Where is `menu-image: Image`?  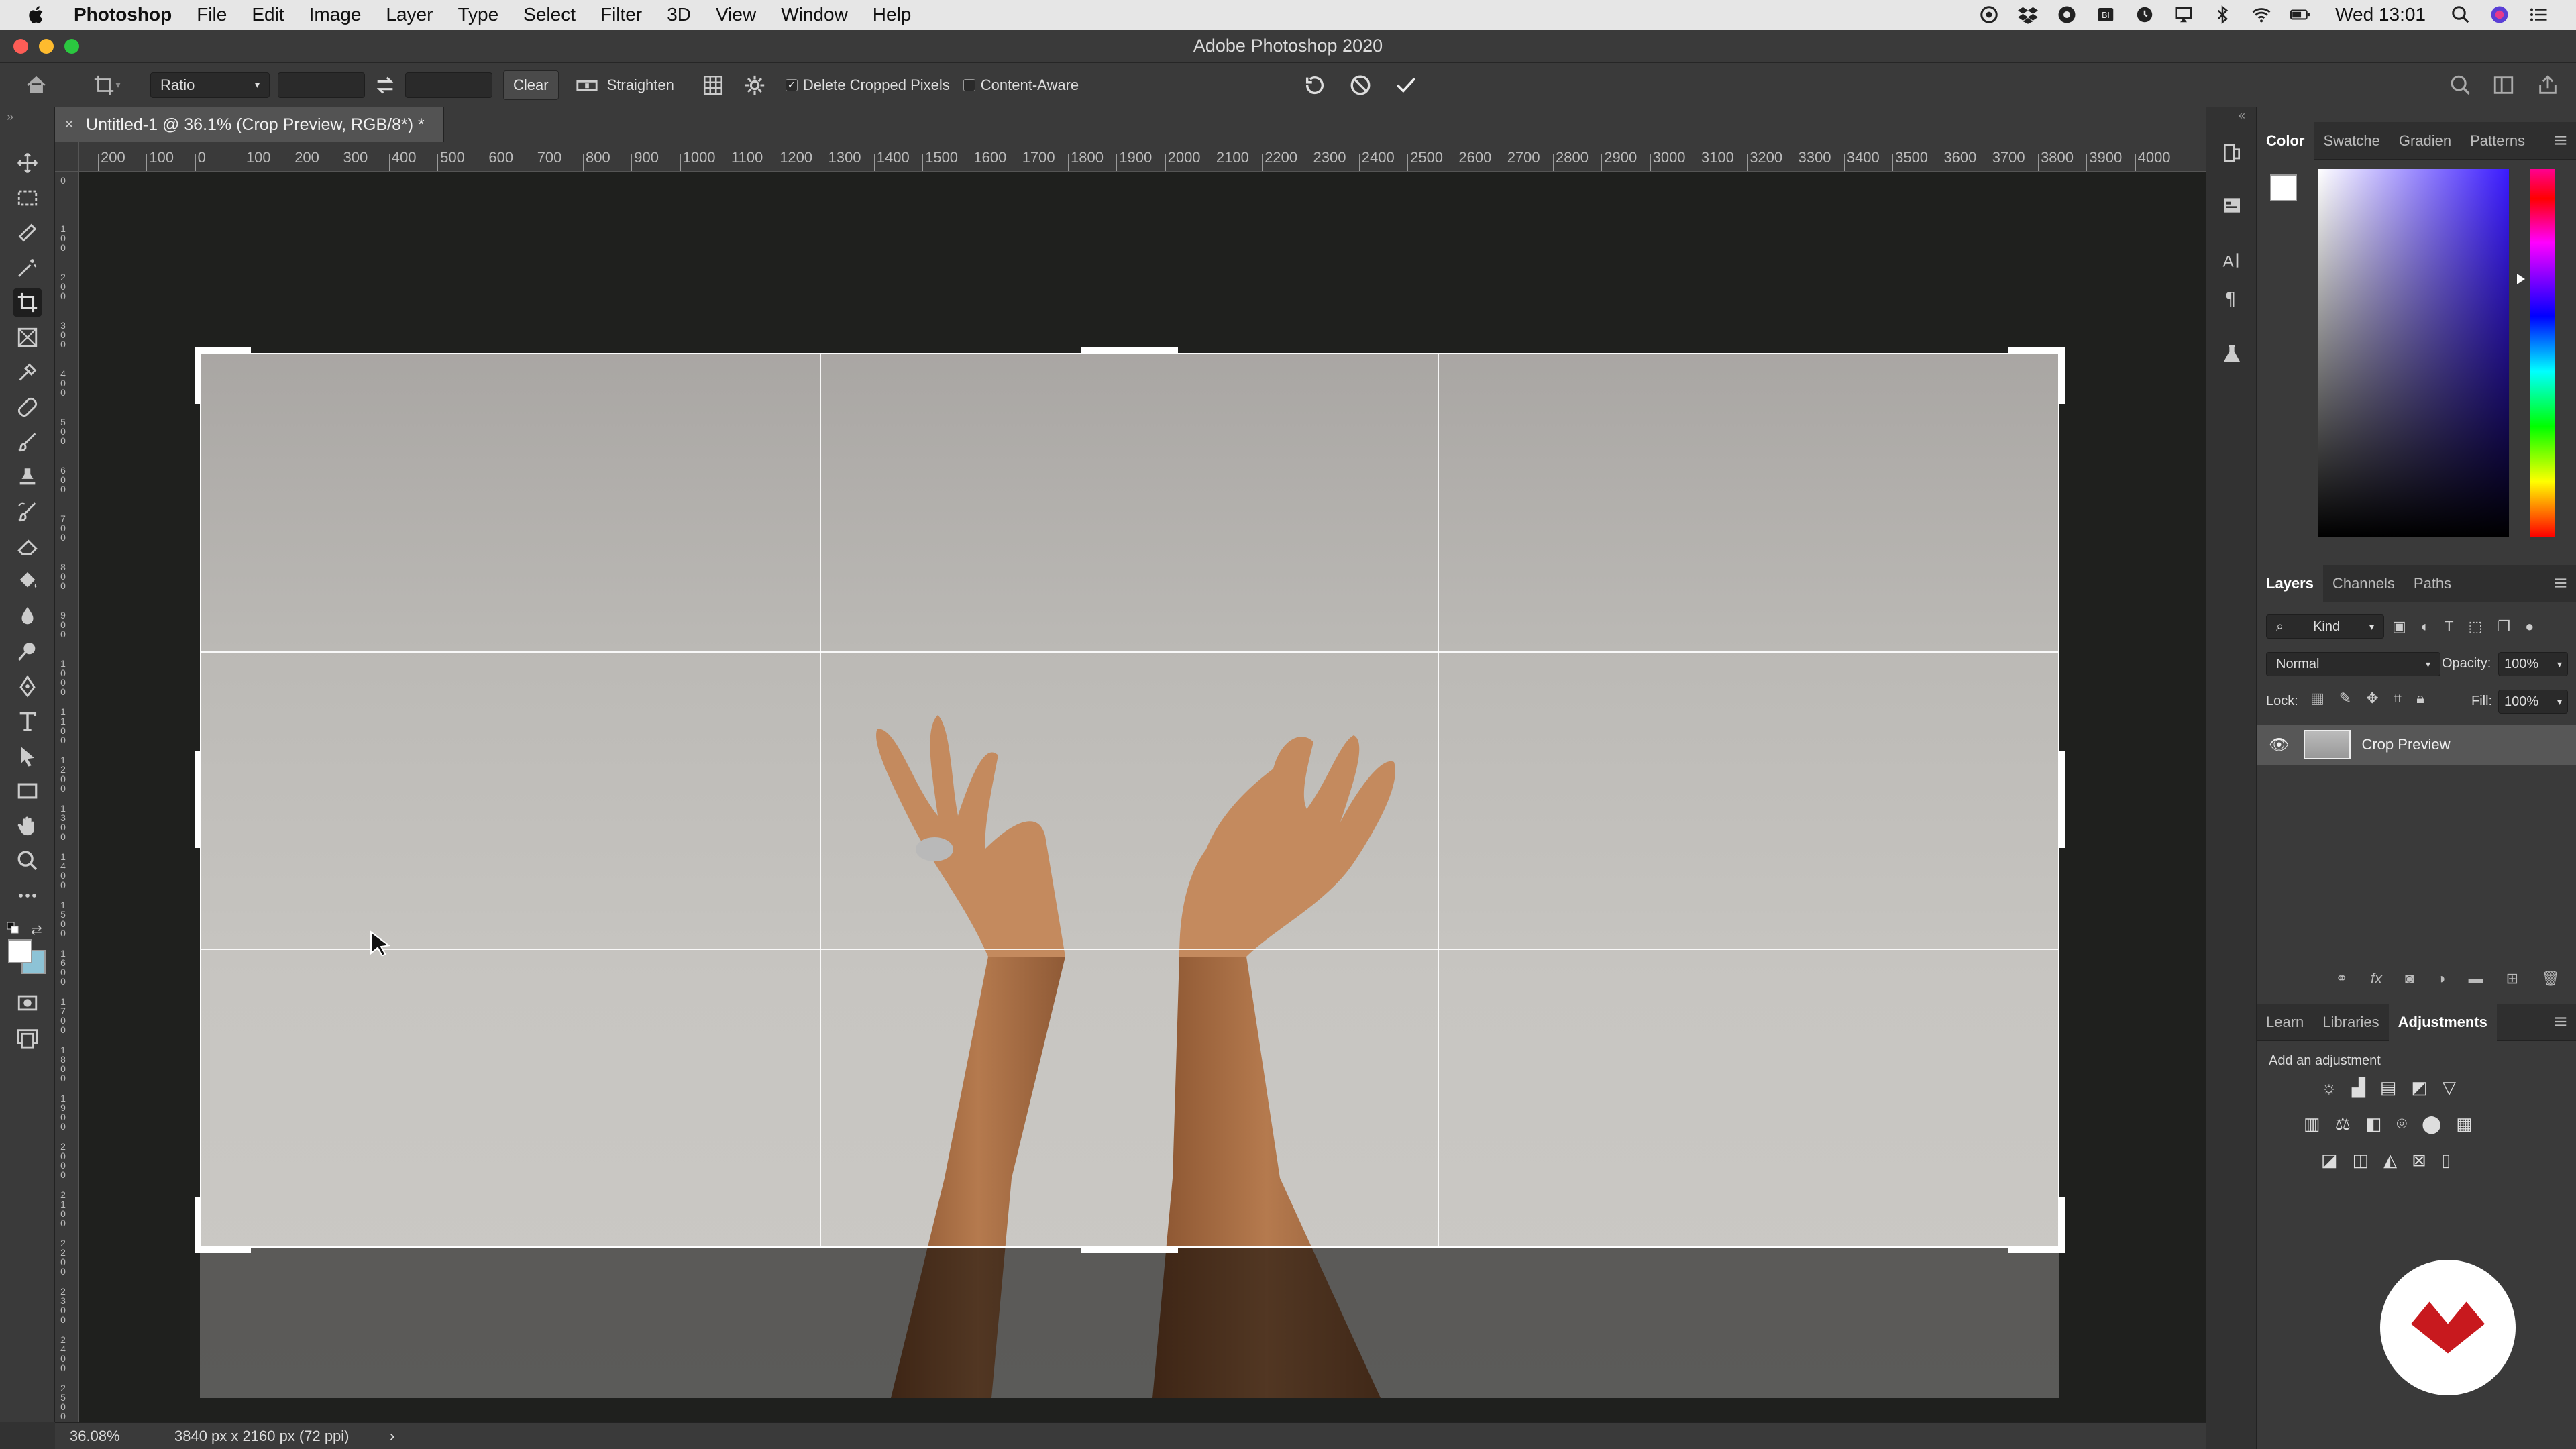 menu-image: Image is located at coordinates (335, 14).